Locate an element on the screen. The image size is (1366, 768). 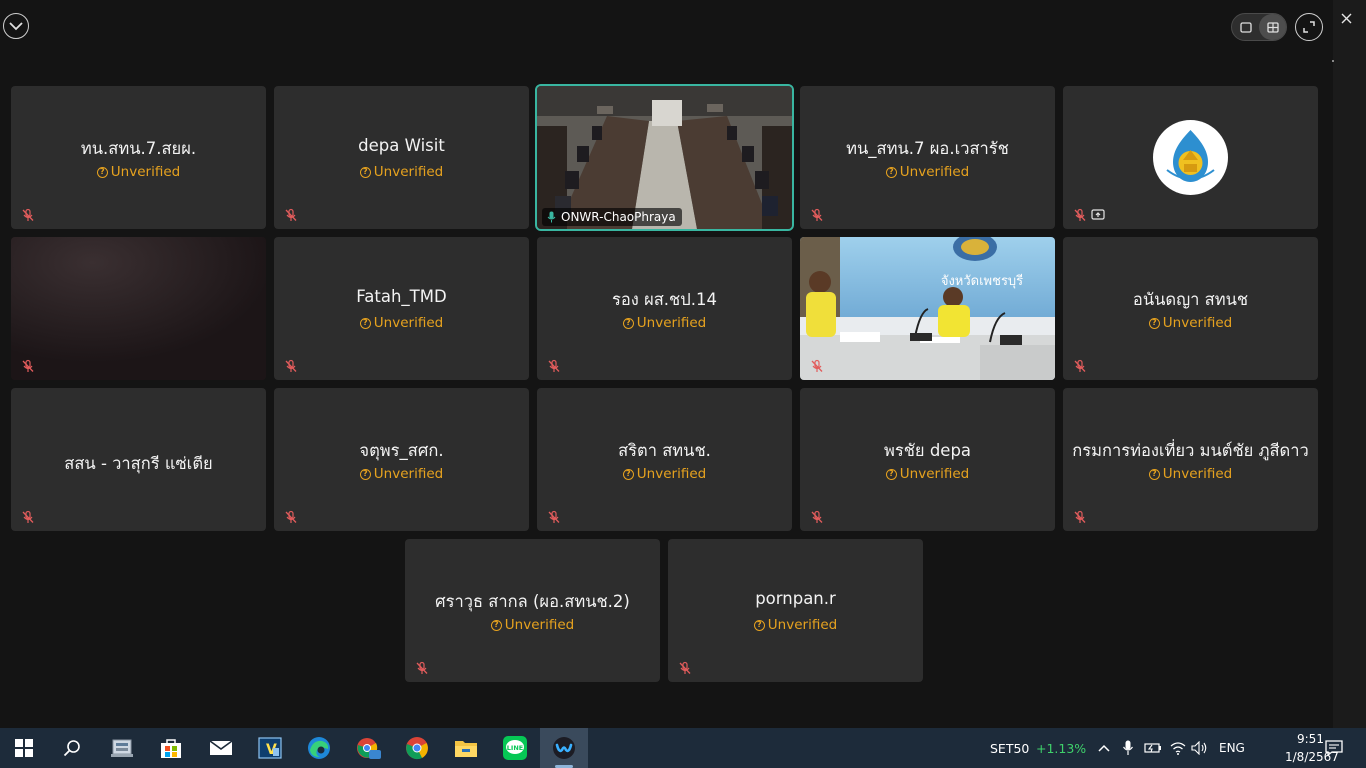
single-view-icon is located at coordinates (1245, 27).